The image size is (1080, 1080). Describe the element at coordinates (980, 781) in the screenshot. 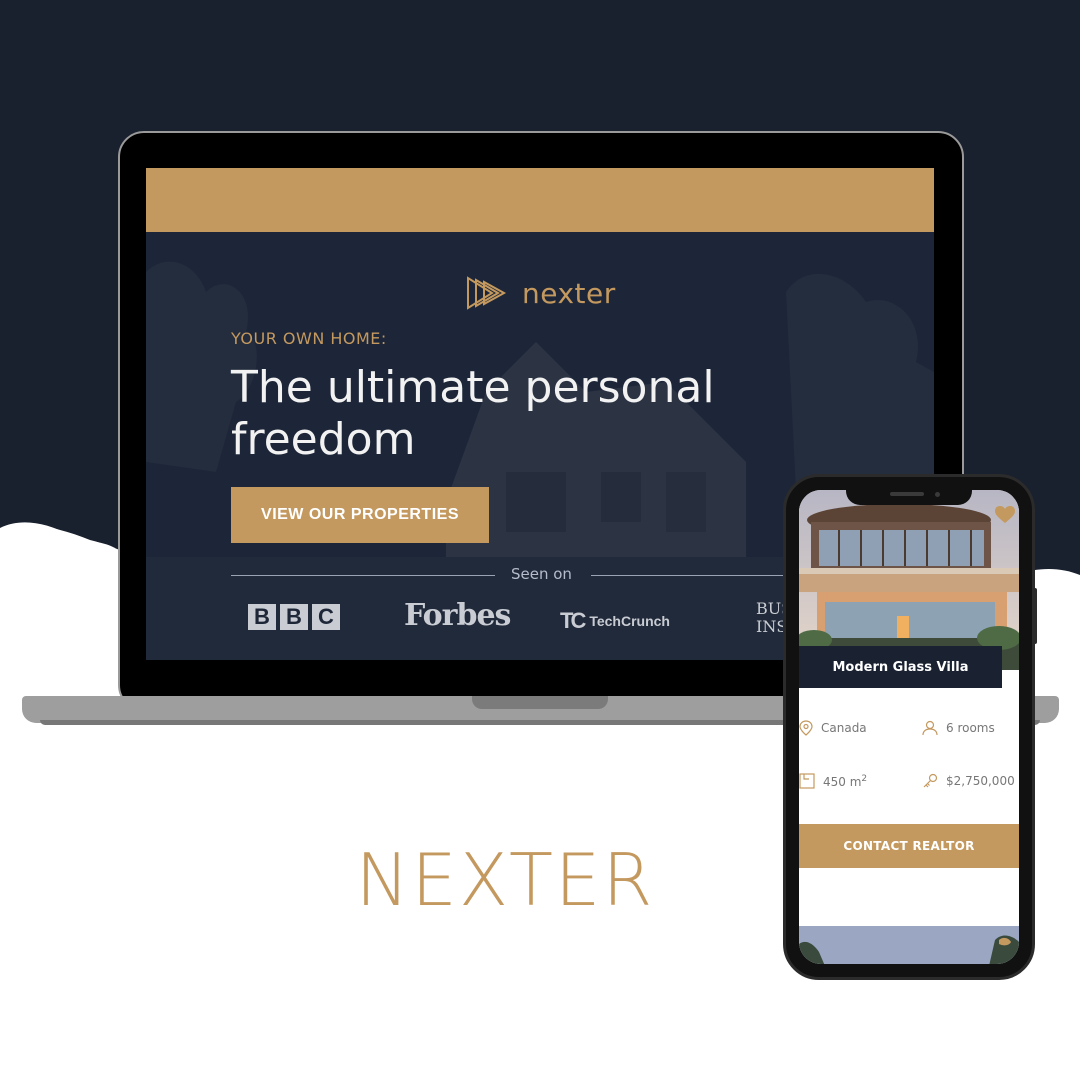

I see `price-text: $2,750,000` at that location.